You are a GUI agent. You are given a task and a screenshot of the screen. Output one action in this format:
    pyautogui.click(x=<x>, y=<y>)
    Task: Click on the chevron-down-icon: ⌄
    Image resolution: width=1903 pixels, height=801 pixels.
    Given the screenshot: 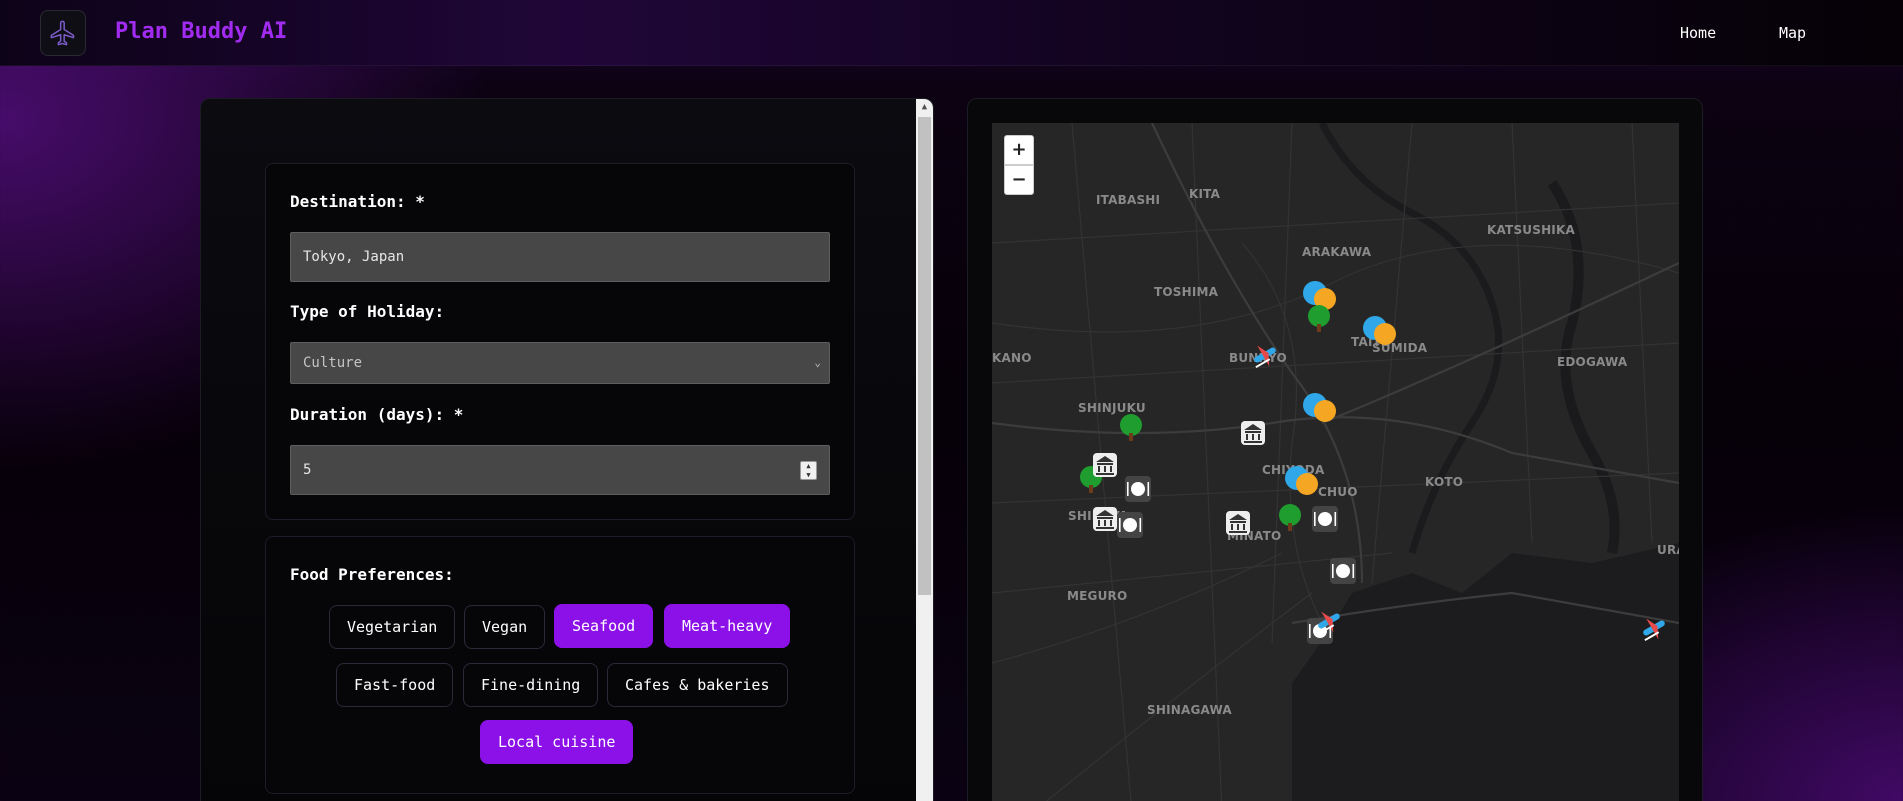 What is the action you would take?
    pyautogui.click(x=817, y=362)
    